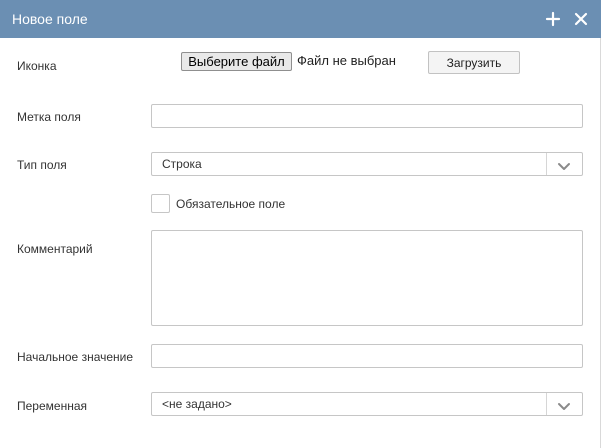 This screenshot has height=448, width=601. What do you see at coordinates (346, 60) in the screenshot?
I see `file-status-text: Файл не выбран` at bounding box center [346, 60].